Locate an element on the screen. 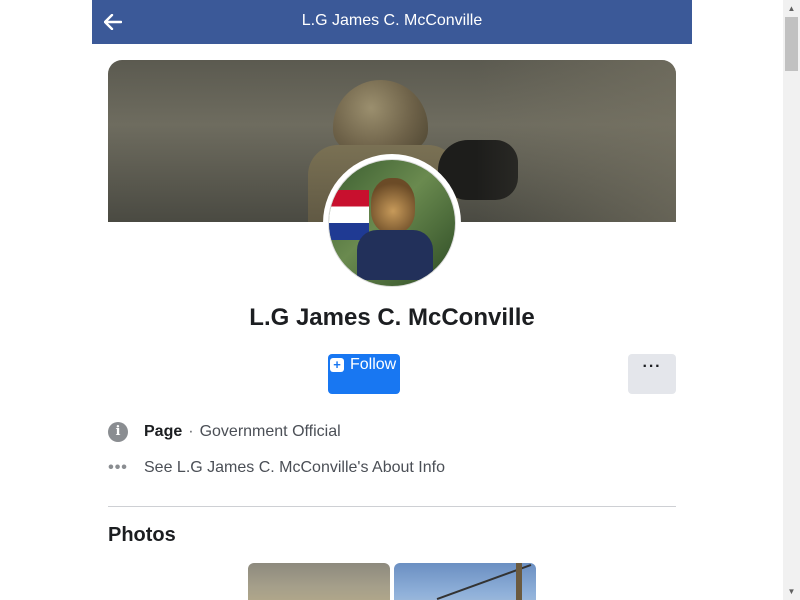 This screenshot has height=600, width=800. avatar-dog-head is located at coordinates (393, 205).